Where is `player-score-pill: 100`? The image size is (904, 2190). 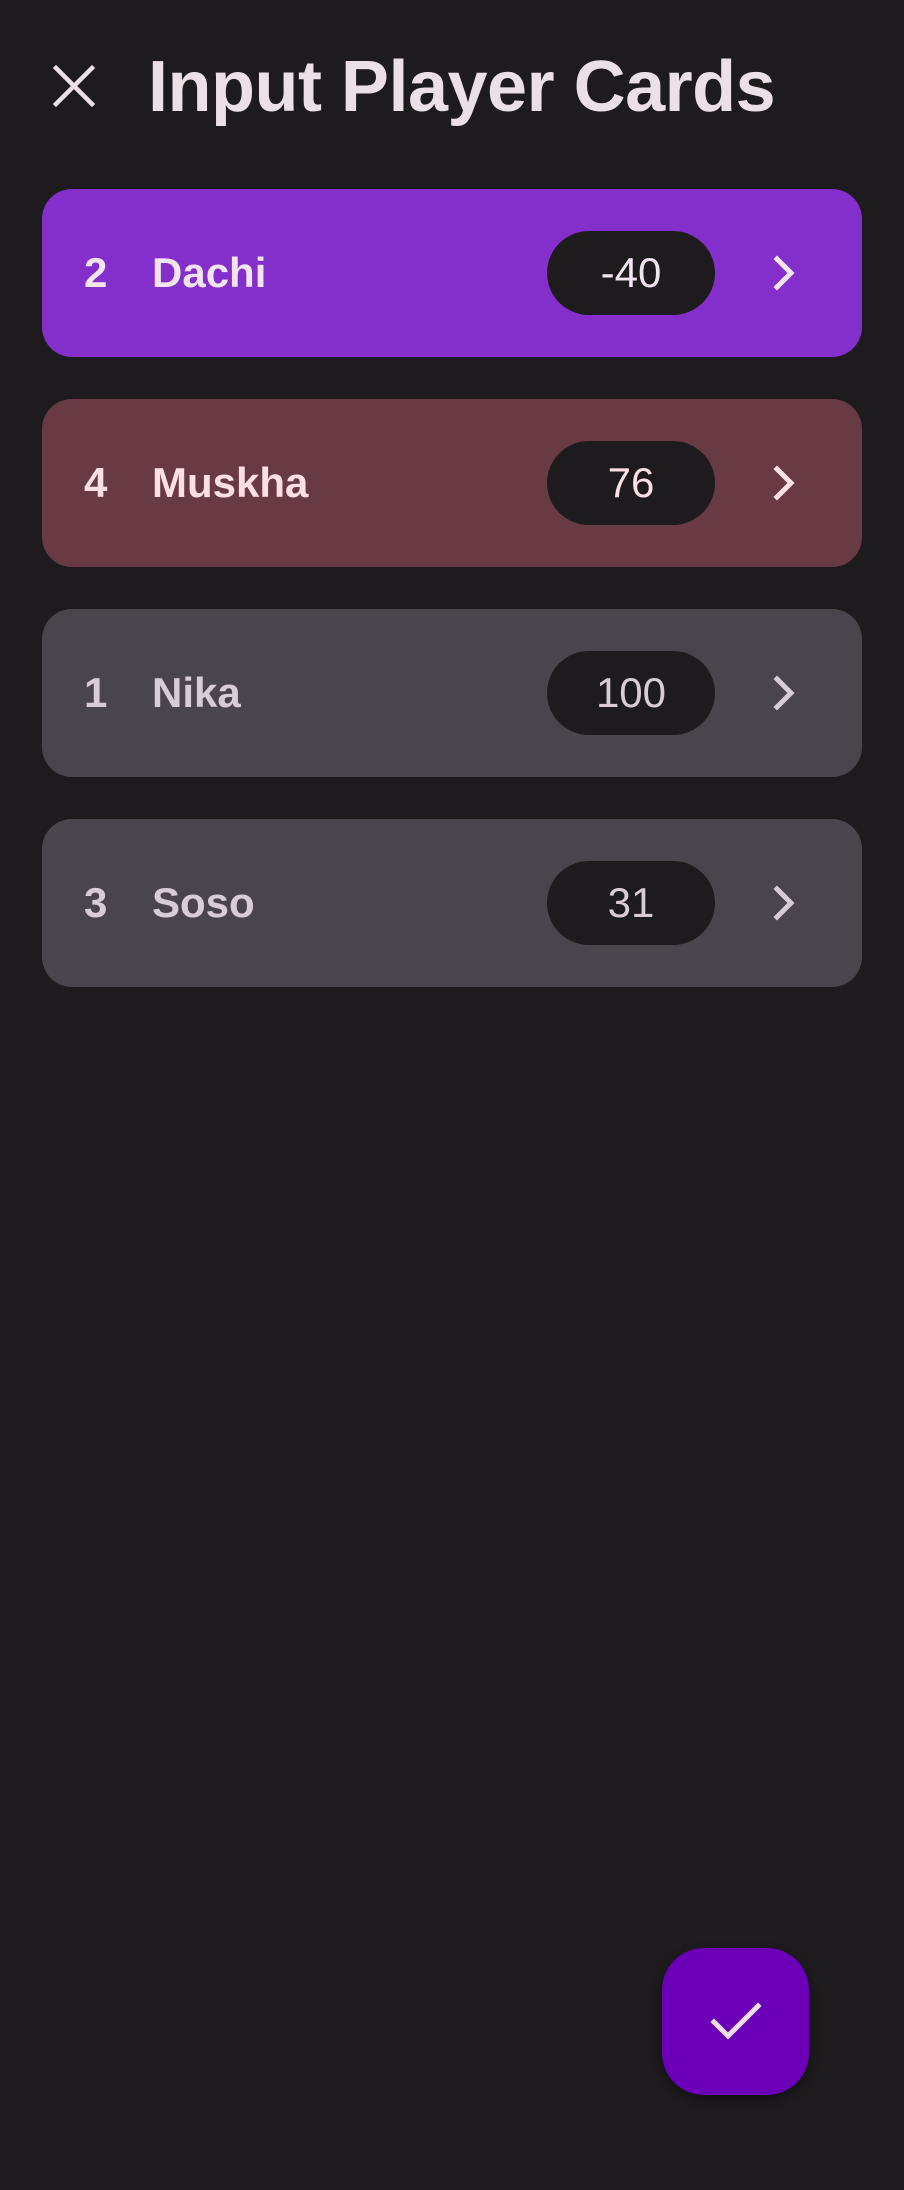 player-score-pill: 100 is located at coordinates (631, 693).